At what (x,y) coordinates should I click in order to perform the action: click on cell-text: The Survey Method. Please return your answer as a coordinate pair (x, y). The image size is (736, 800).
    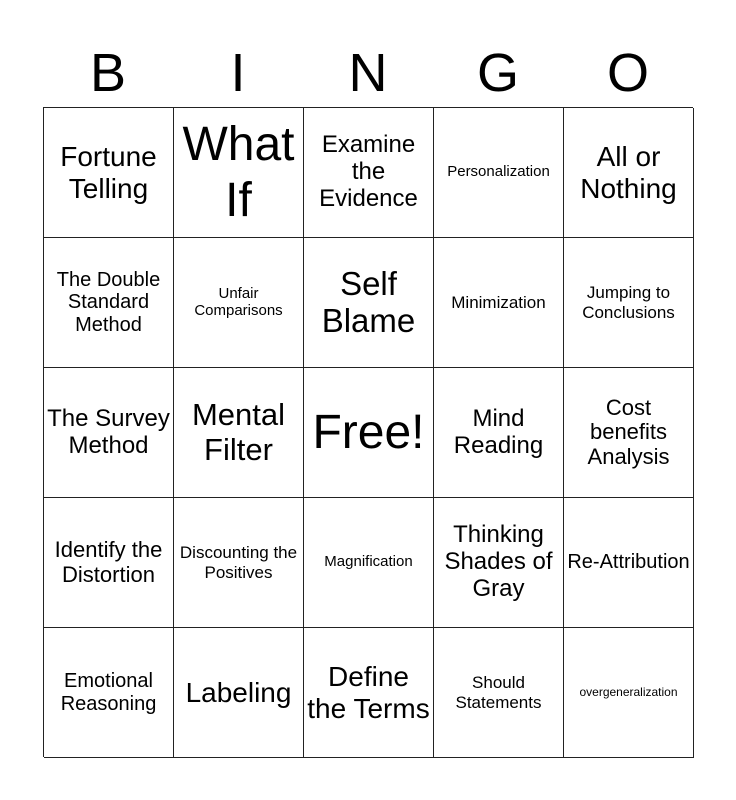
    Looking at the image, I should click on (108, 431).